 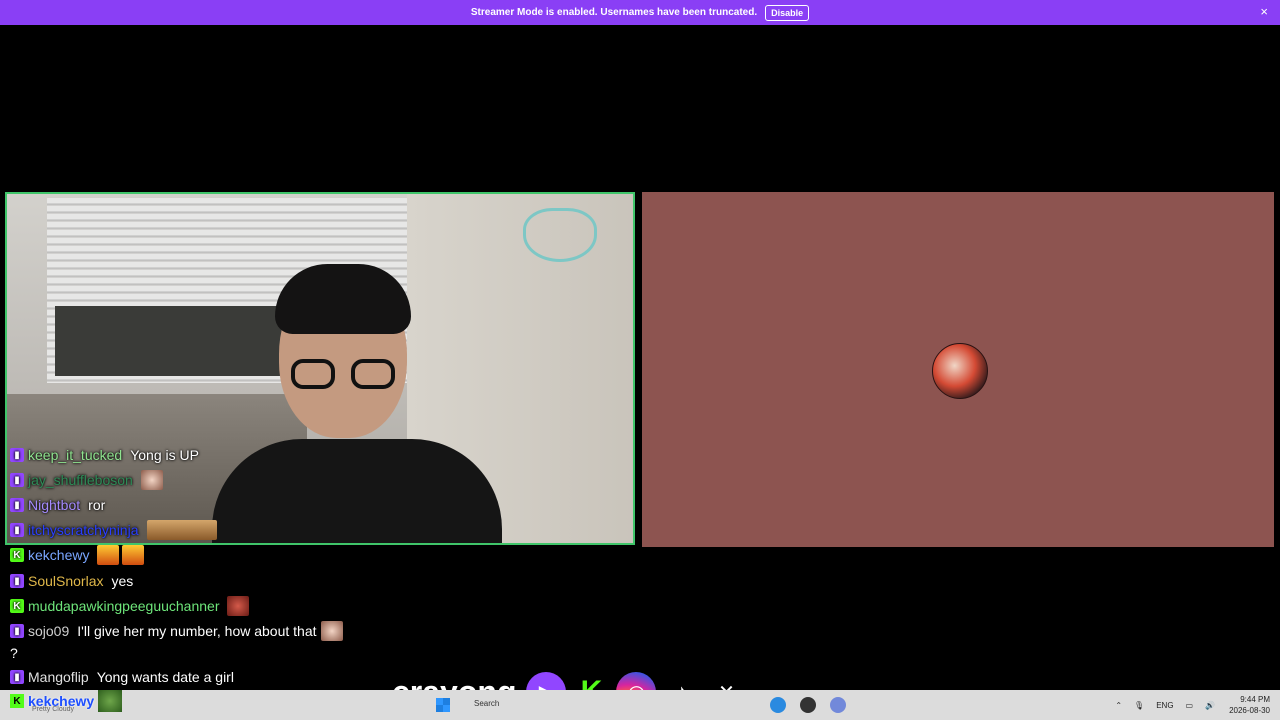 What do you see at coordinates (75, 455) in the screenshot?
I see `chat-username: keep_it_tucked` at bounding box center [75, 455].